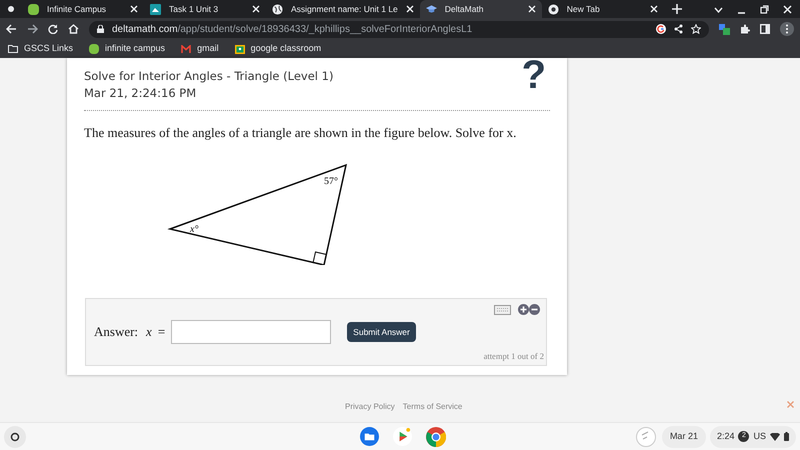 The height and width of the screenshot is (450, 800). Describe the element at coordinates (83, 9) in the screenshot. I see `browser-tab: Infinite Campus` at that location.